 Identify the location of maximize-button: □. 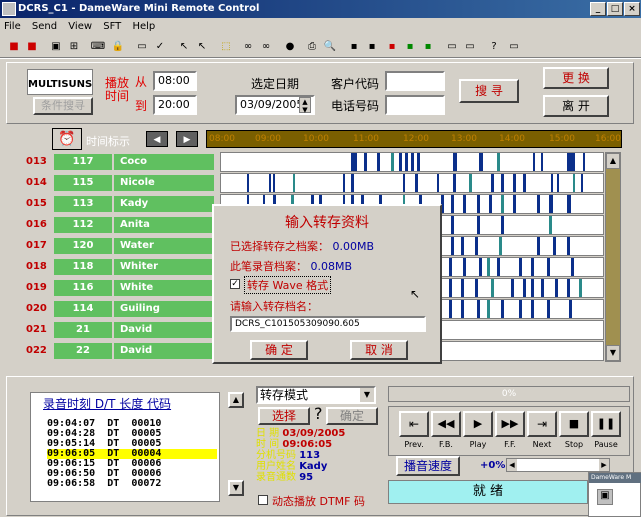
(615, 9).